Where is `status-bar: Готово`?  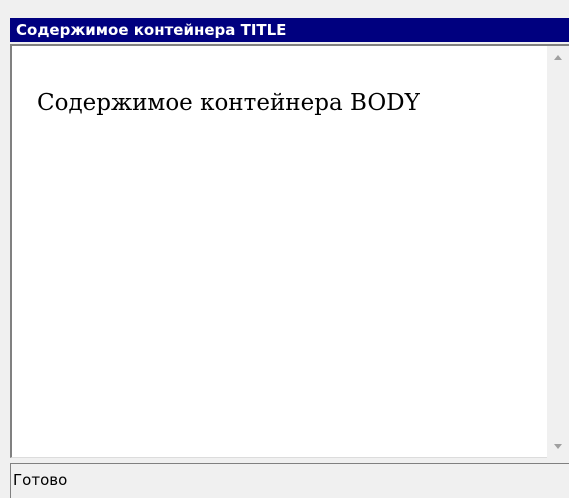
status-bar: Готово is located at coordinates (289, 480).